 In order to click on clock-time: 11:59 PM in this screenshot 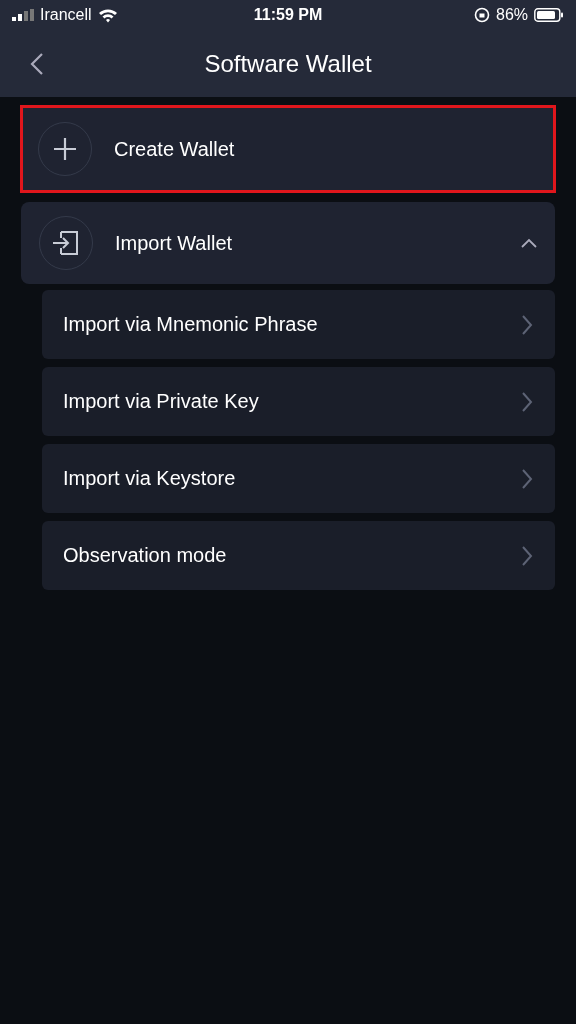, I will do `click(288, 15)`.